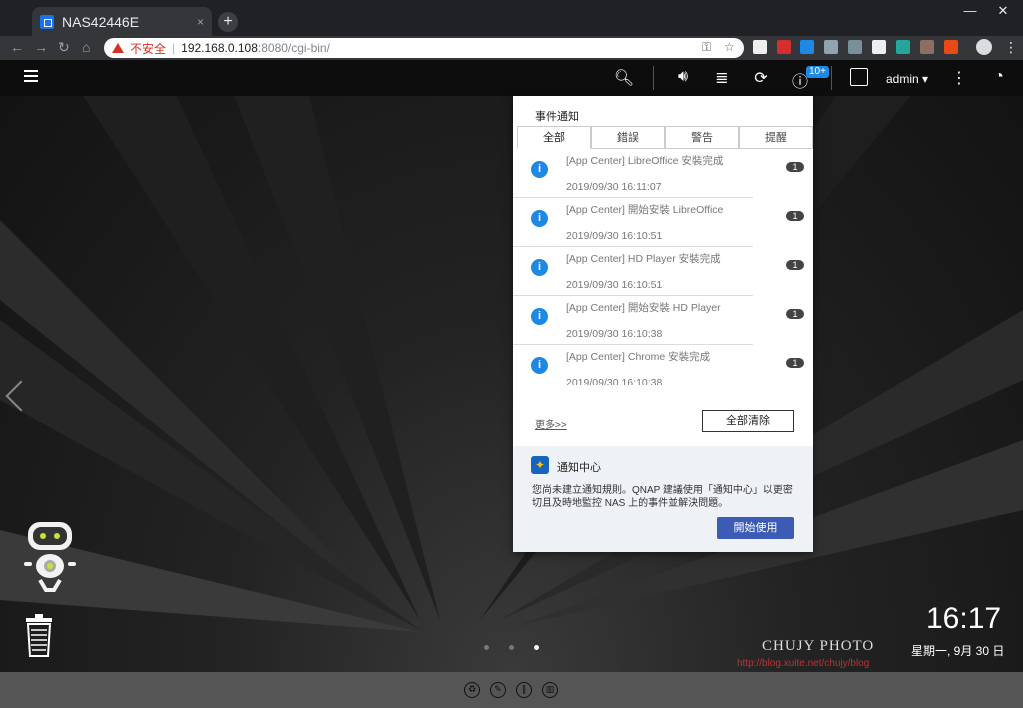  Describe the element at coordinates (628, 137) in the screenshot. I see `tab-errors: 錯誤` at that location.